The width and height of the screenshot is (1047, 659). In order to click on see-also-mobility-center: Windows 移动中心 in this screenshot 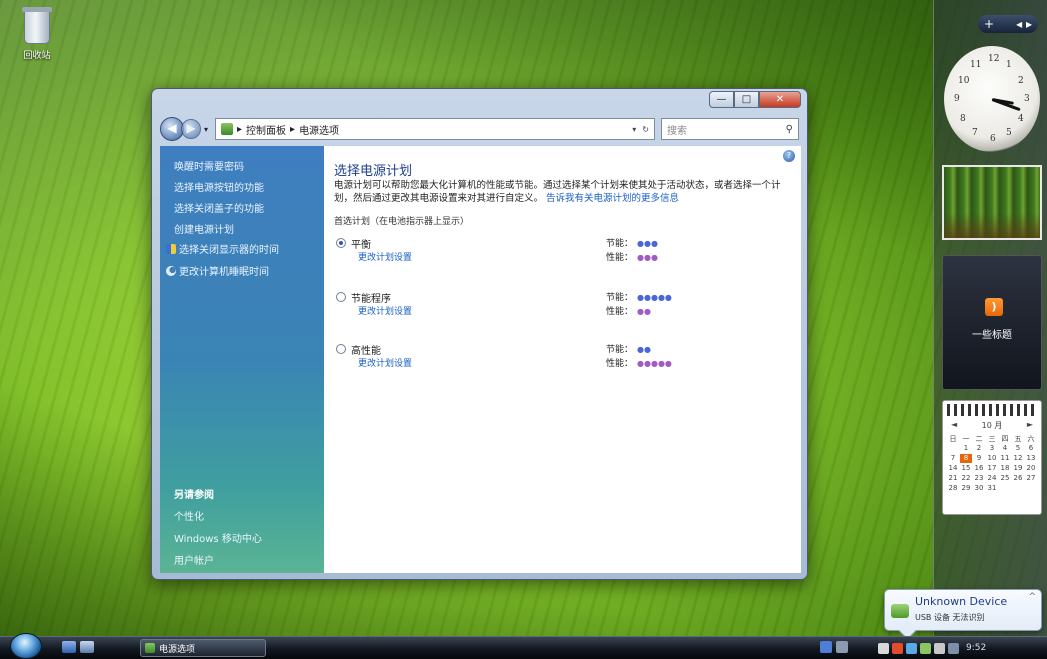, I will do `click(218, 537)`.